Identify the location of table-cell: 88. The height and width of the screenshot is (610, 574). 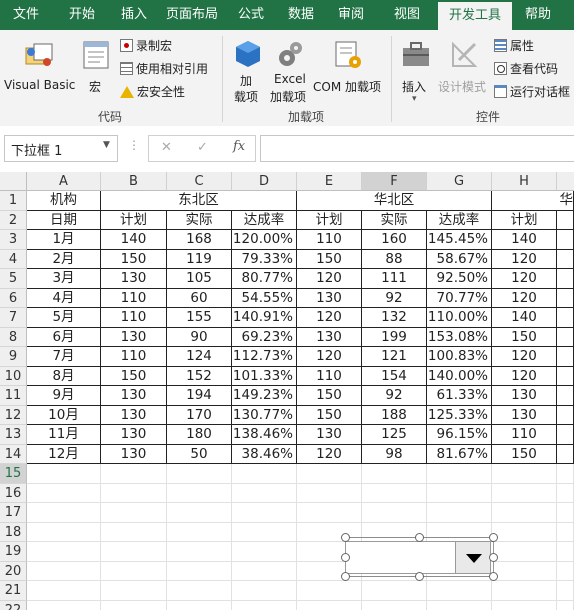
(394, 259).